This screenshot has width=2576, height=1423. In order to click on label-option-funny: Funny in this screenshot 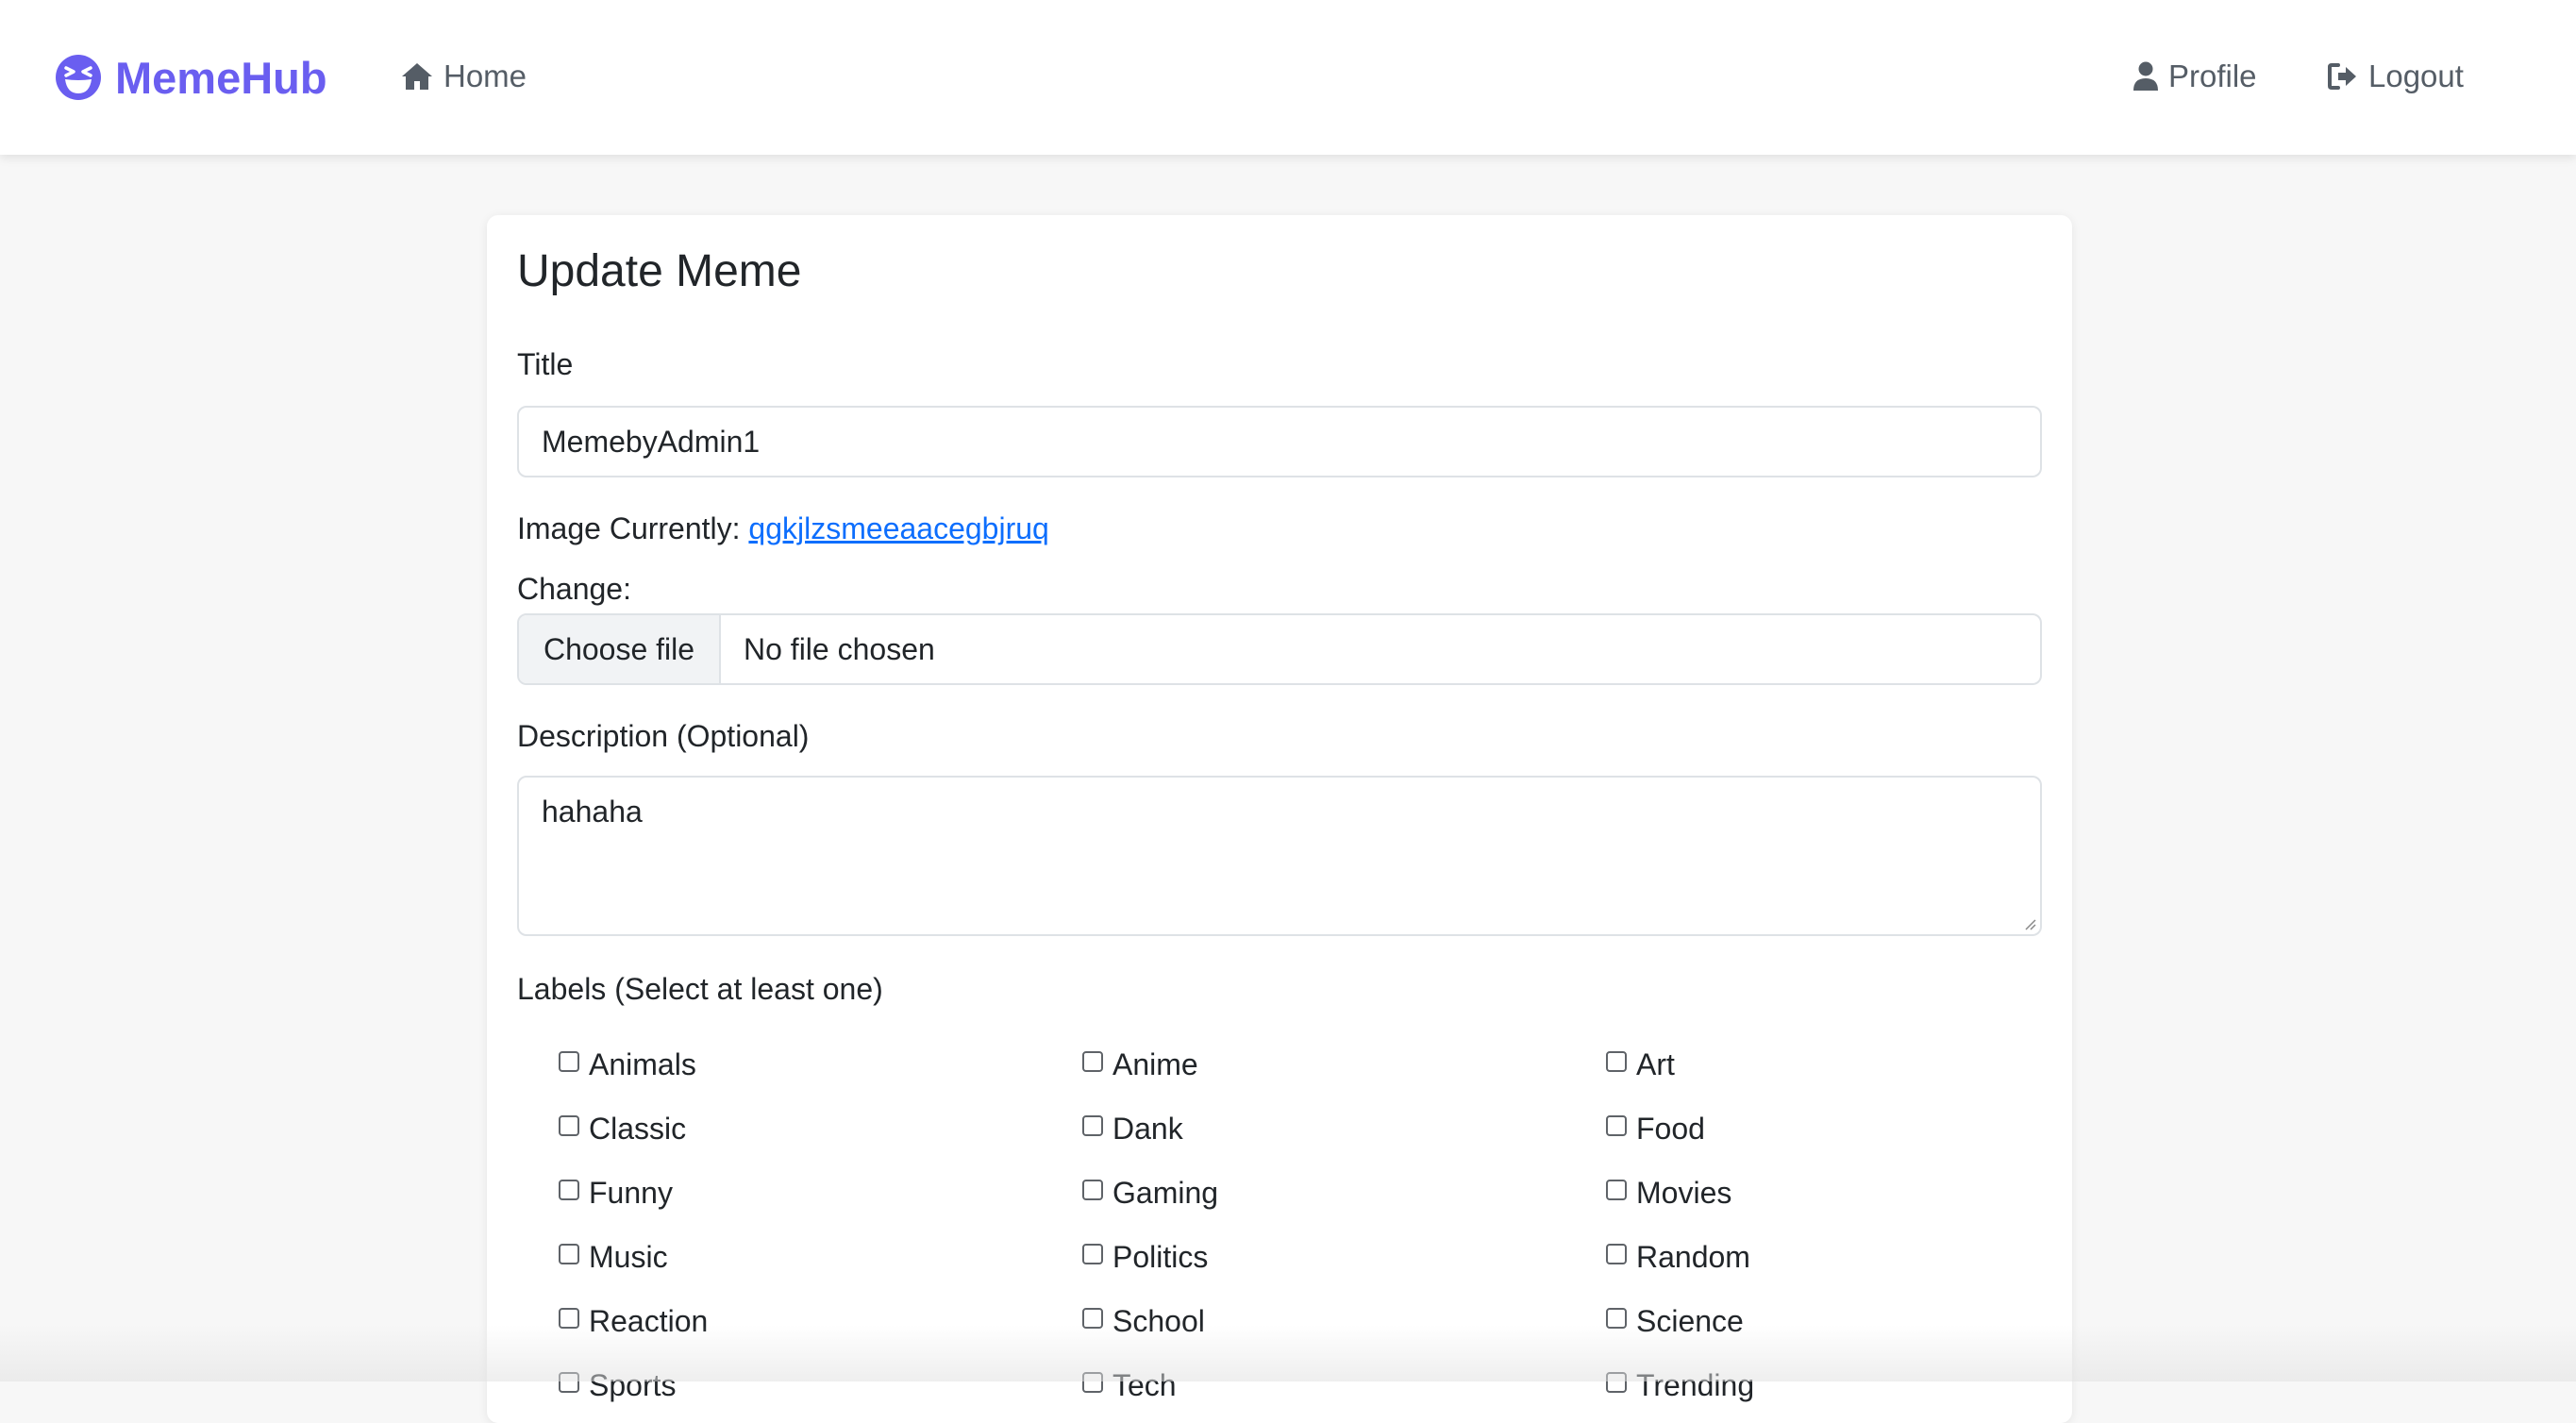, I will do `click(820, 1193)`.